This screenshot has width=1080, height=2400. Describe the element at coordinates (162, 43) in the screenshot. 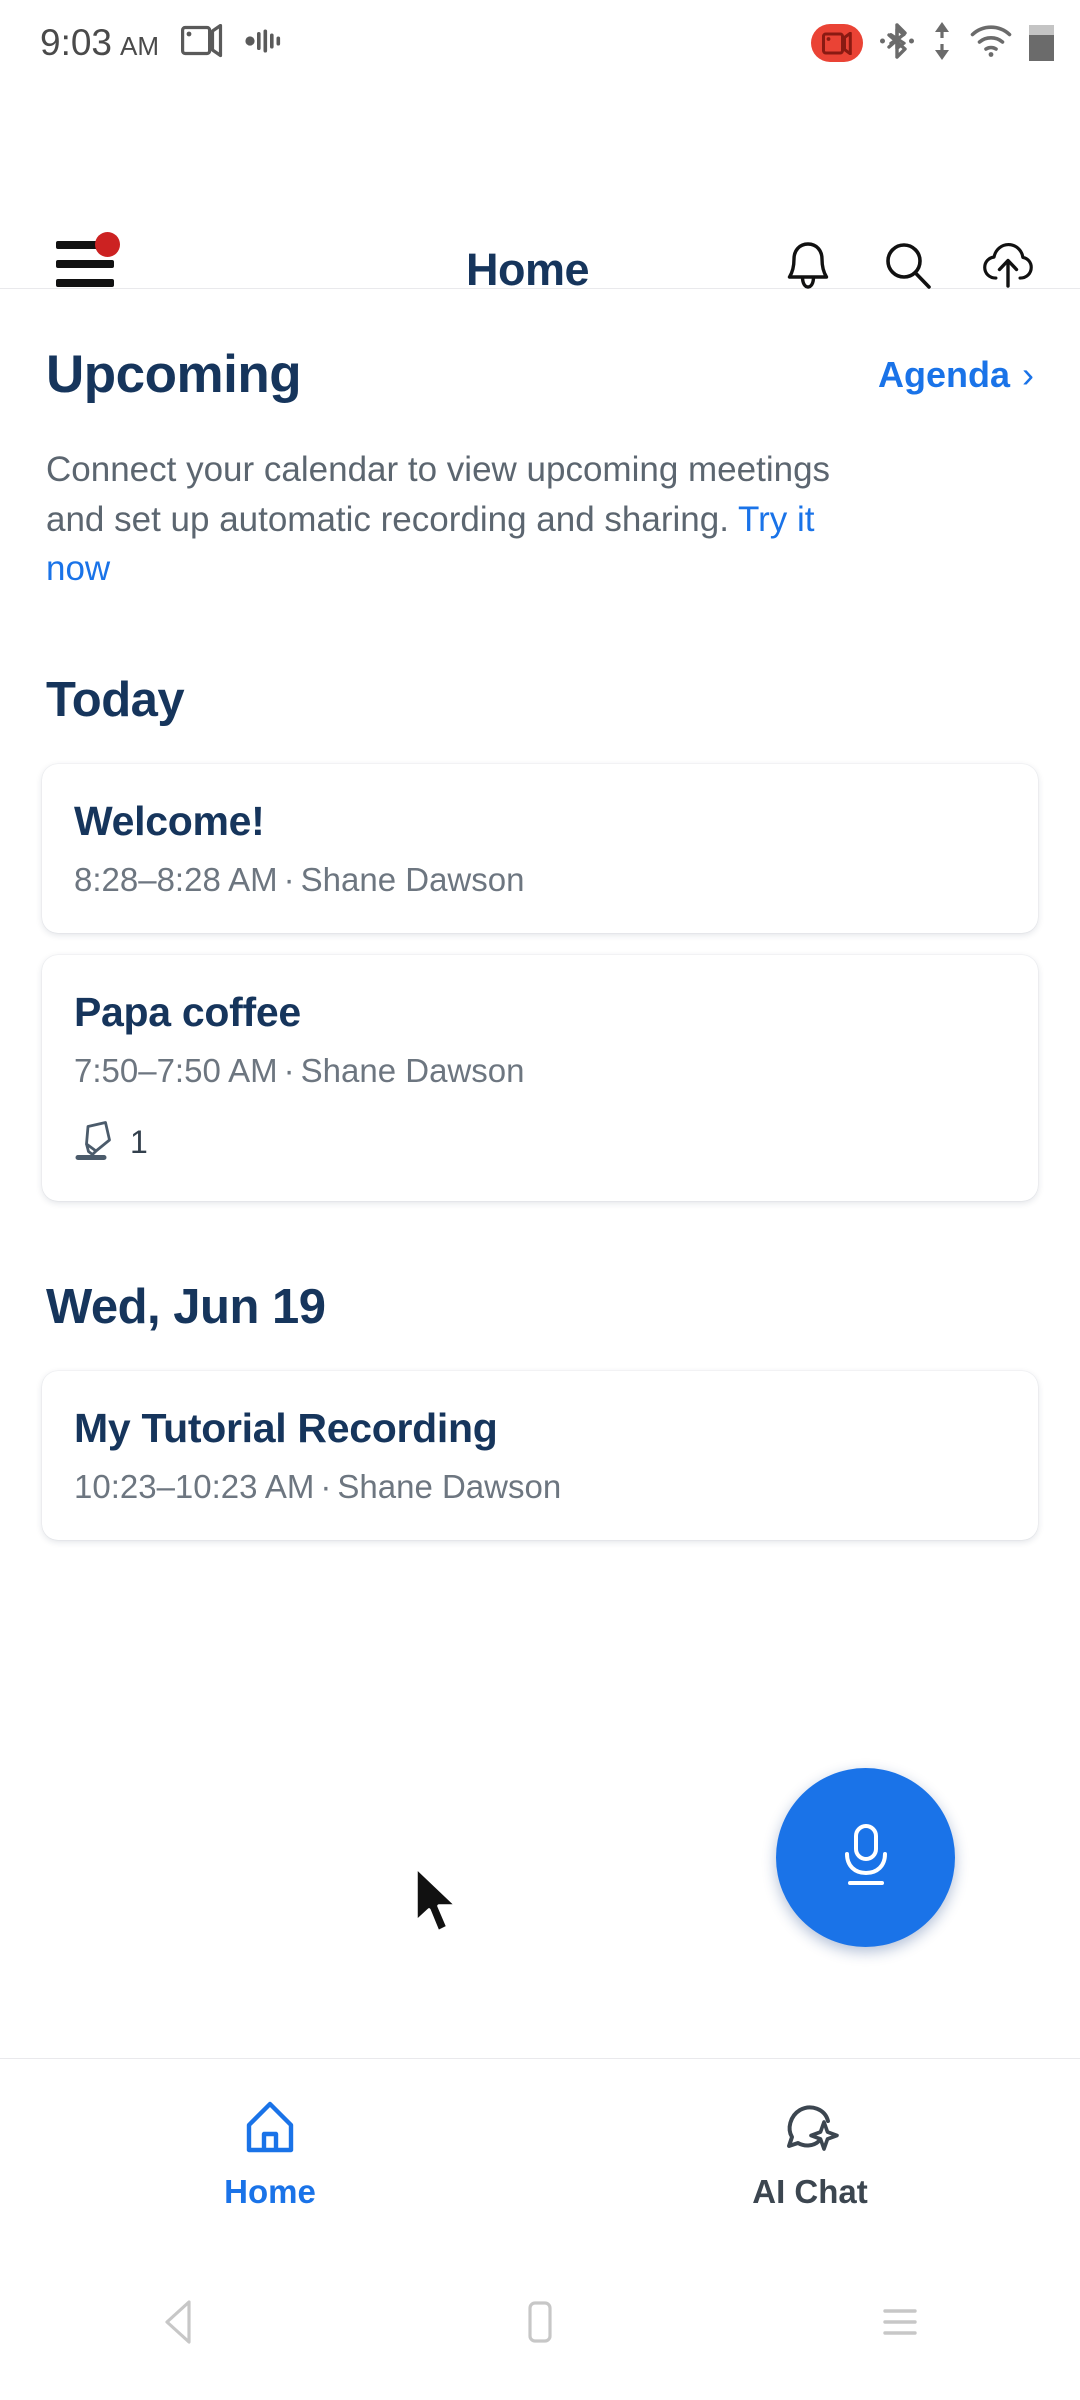

I see `status-bar-left: 9:03 AM` at that location.